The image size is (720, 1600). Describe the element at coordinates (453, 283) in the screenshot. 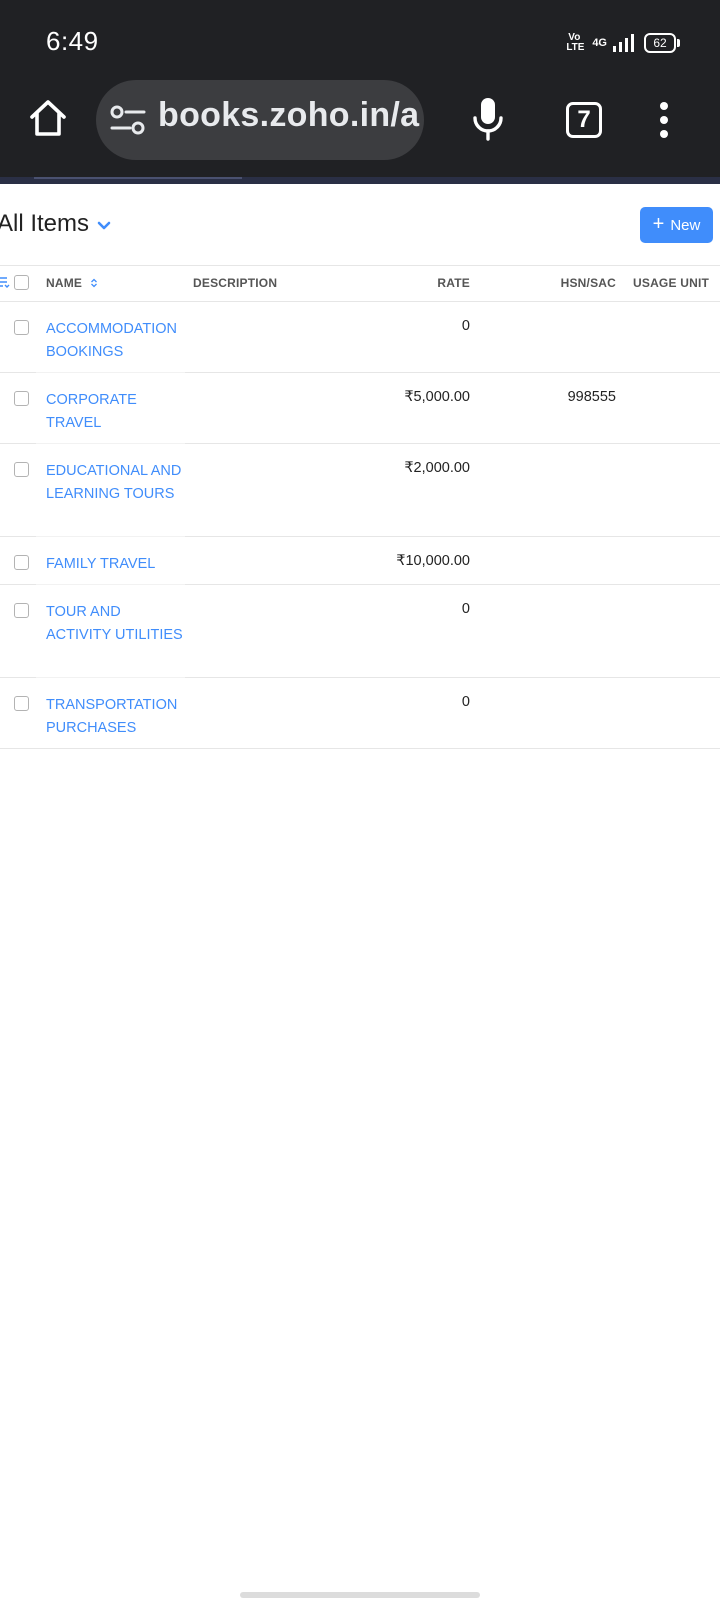

I see `header-rate: RATE` at that location.